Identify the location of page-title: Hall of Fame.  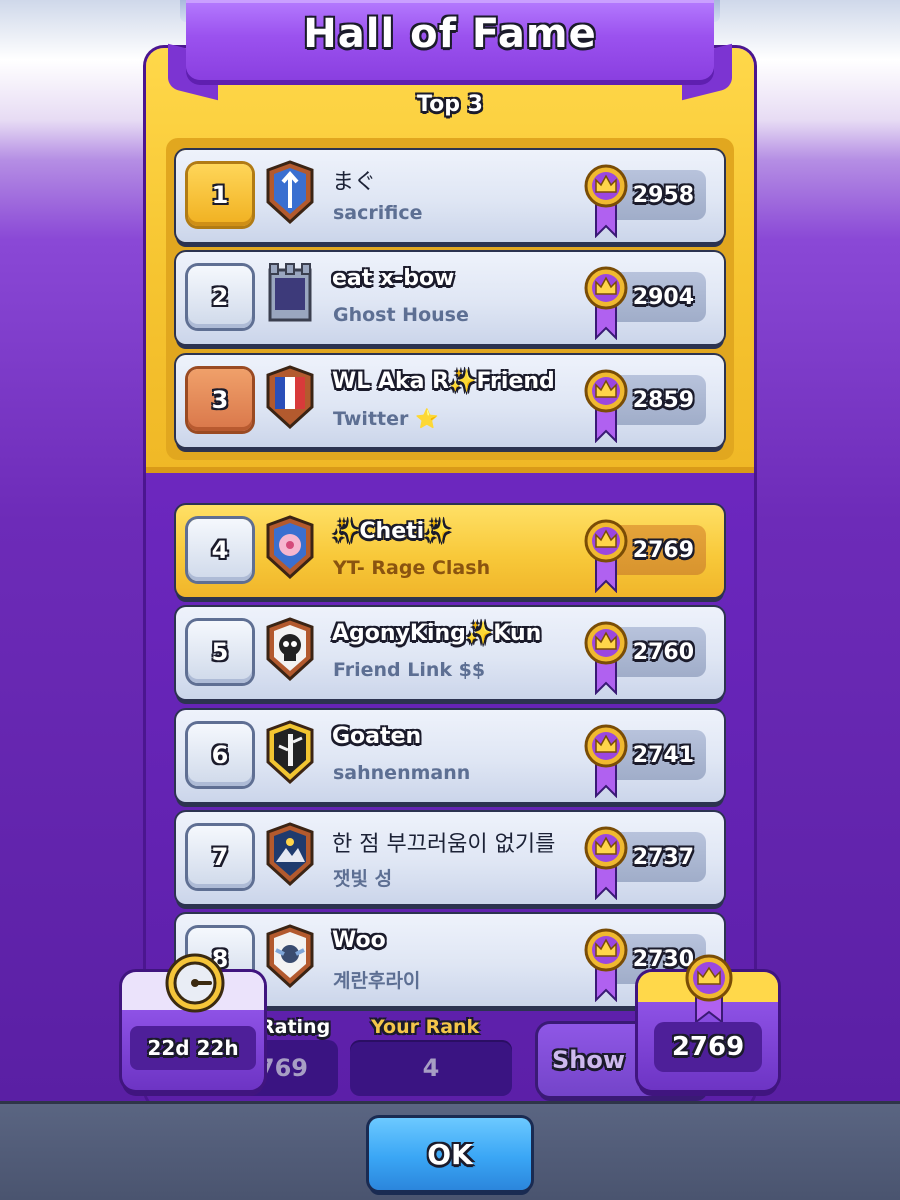
(450, 34).